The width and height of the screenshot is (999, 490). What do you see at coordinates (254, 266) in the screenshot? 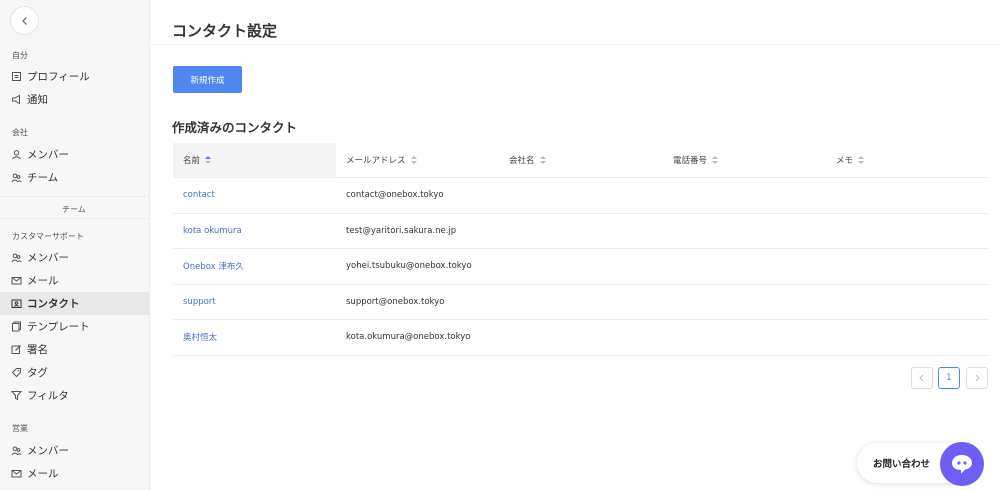
I see `contact-name-link: Onebox 津布久` at bounding box center [254, 266].